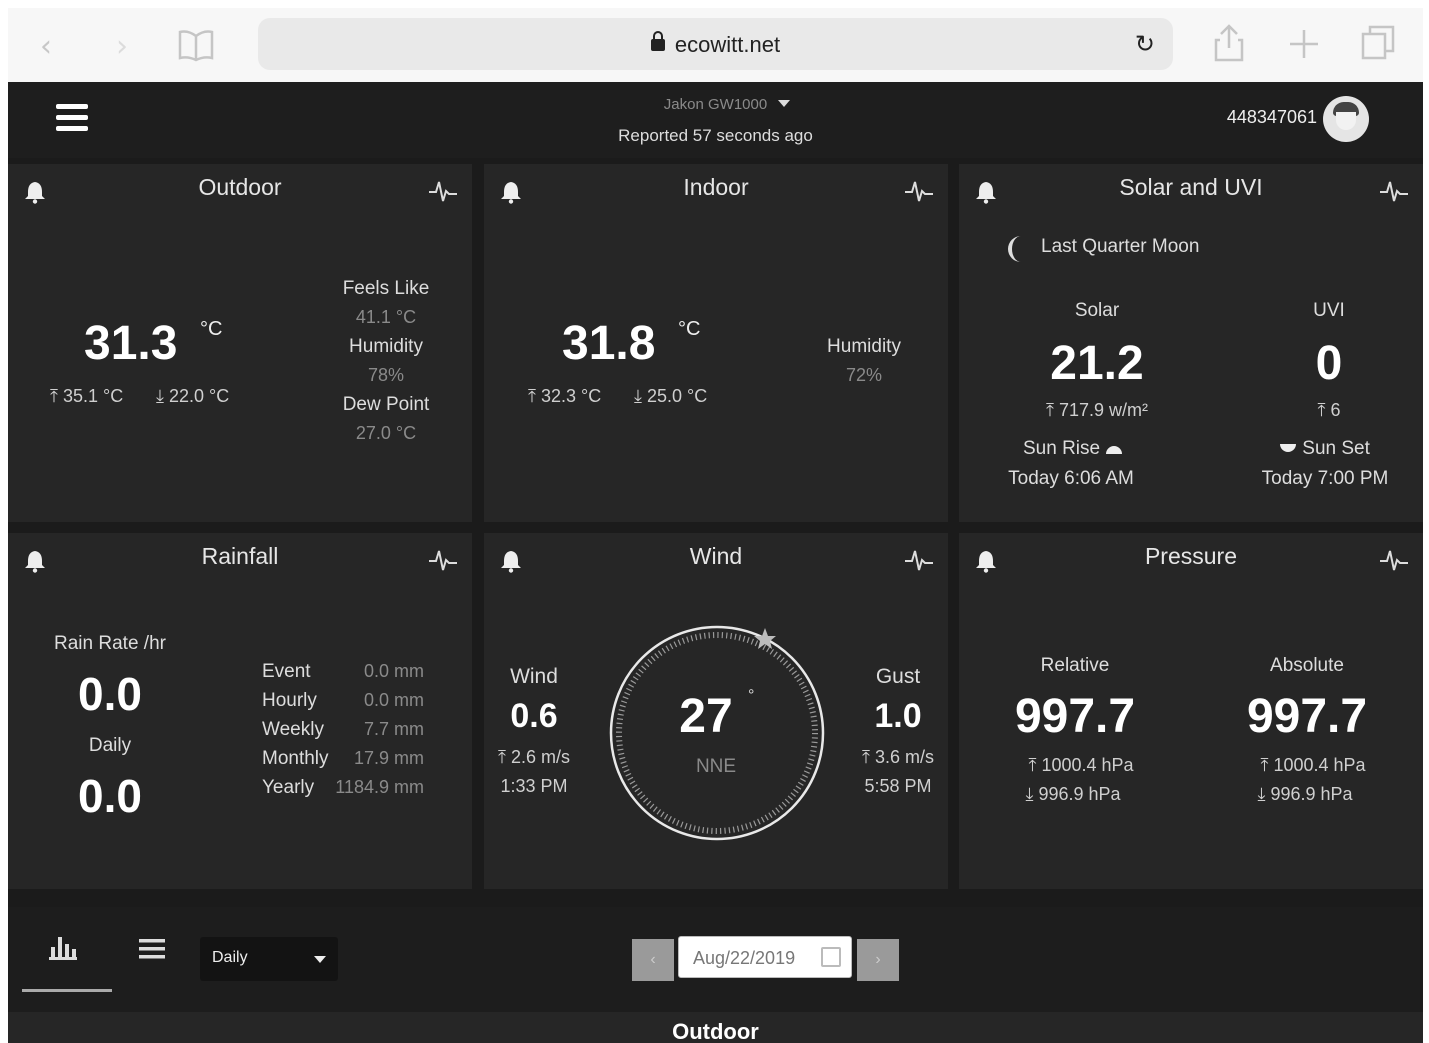 Image resolution: width=1429 pixels, height=1043 pixels. What do you see at coordinates (196, 45) in the screenshot?
I see `bookmarks-icon` at bounding box center [196, 45].